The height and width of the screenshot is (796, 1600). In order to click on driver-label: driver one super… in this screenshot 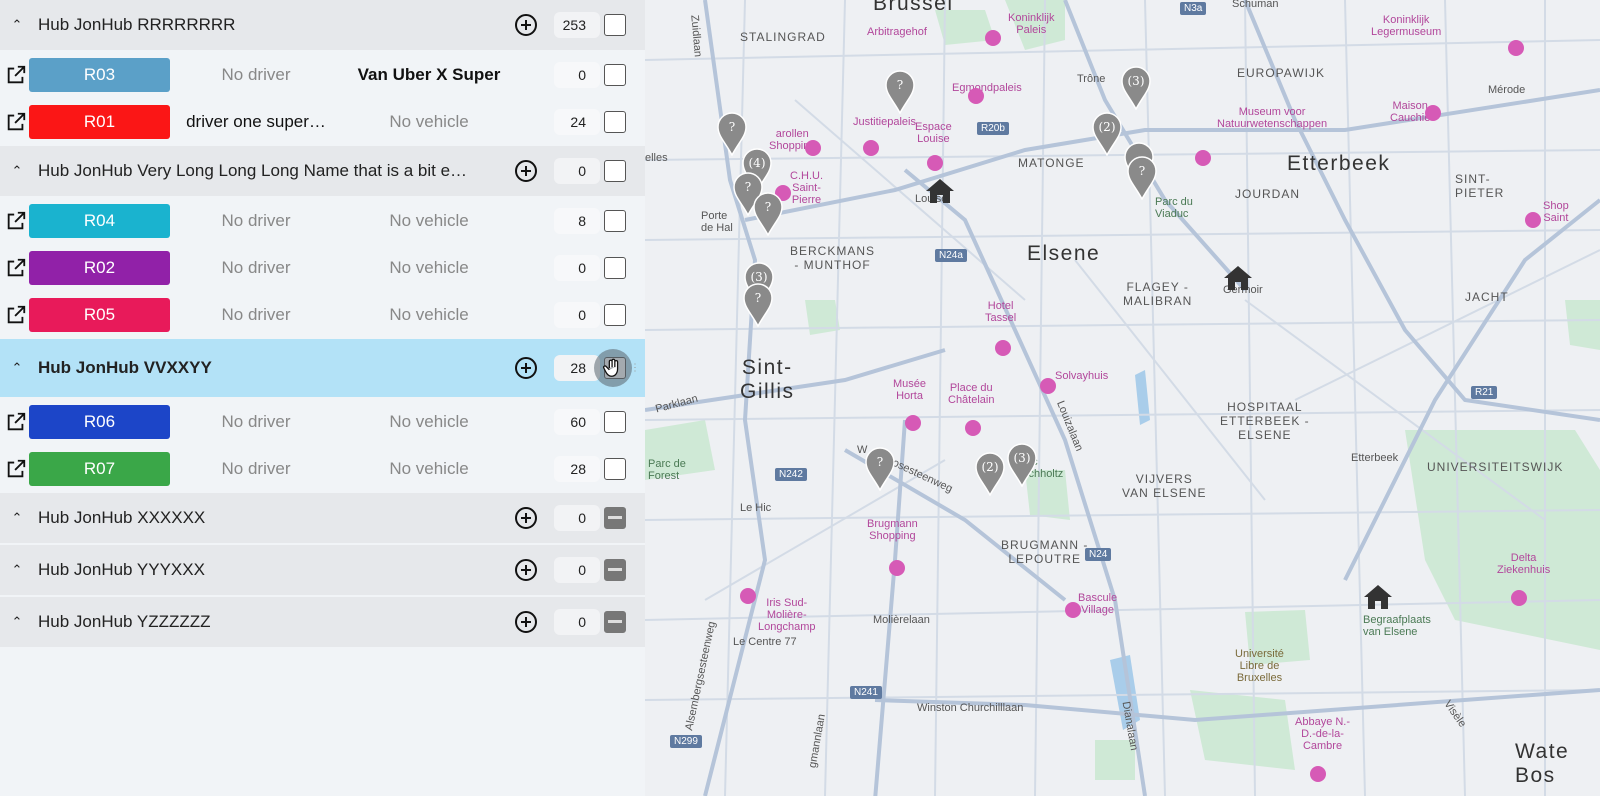, I will do `click(256, 122)`.